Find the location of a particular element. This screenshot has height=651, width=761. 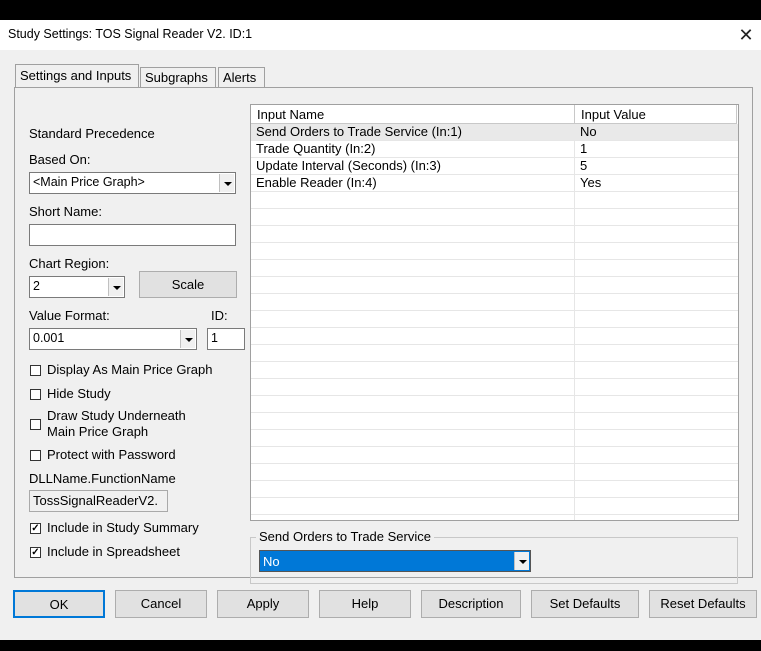

apply-button: Apply is located at coordinates (263, 604).